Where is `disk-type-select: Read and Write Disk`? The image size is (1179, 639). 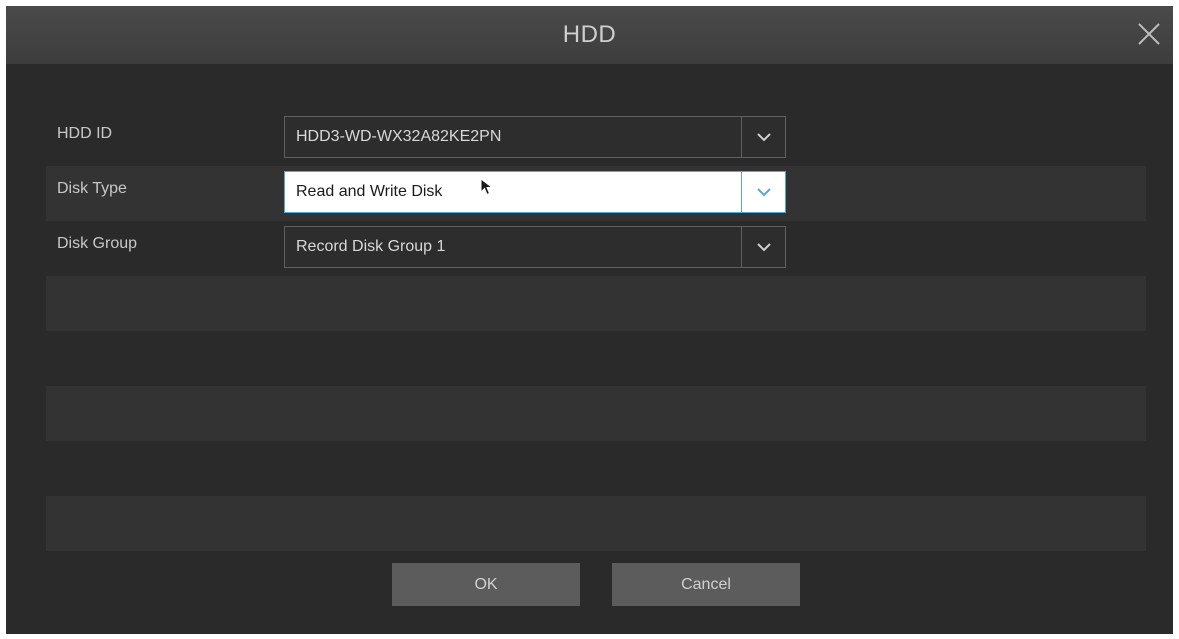
disk-type-select: Read and Write Disk is located at coordinates (535, 192).